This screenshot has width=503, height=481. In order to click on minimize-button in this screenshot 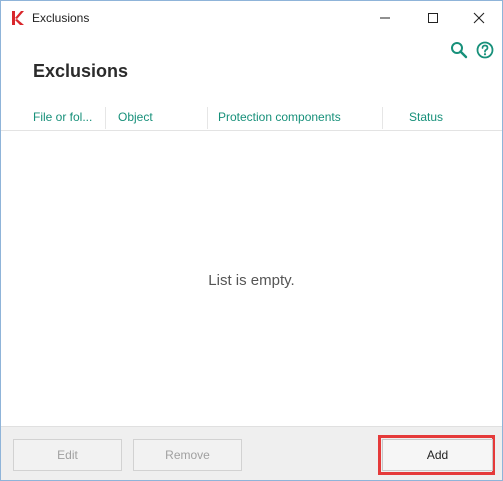, I will do `click(385, 18)`.